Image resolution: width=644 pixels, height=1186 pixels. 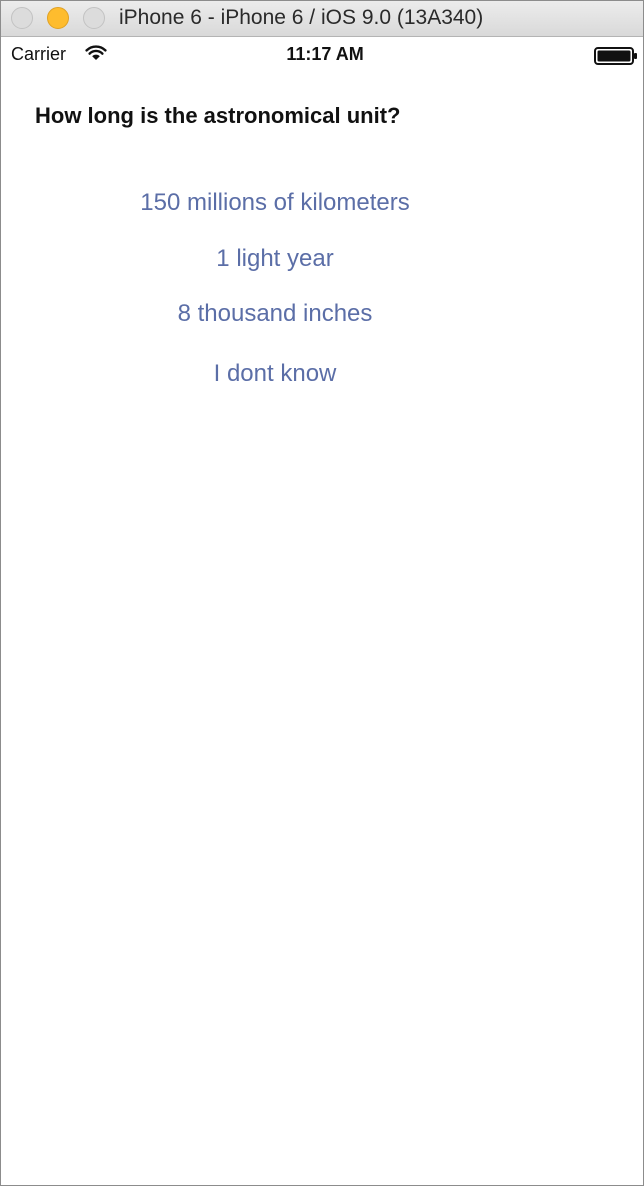 I want to click on ios-status-bar: Carrier 11:17 AM, so click(x=322, y=54).